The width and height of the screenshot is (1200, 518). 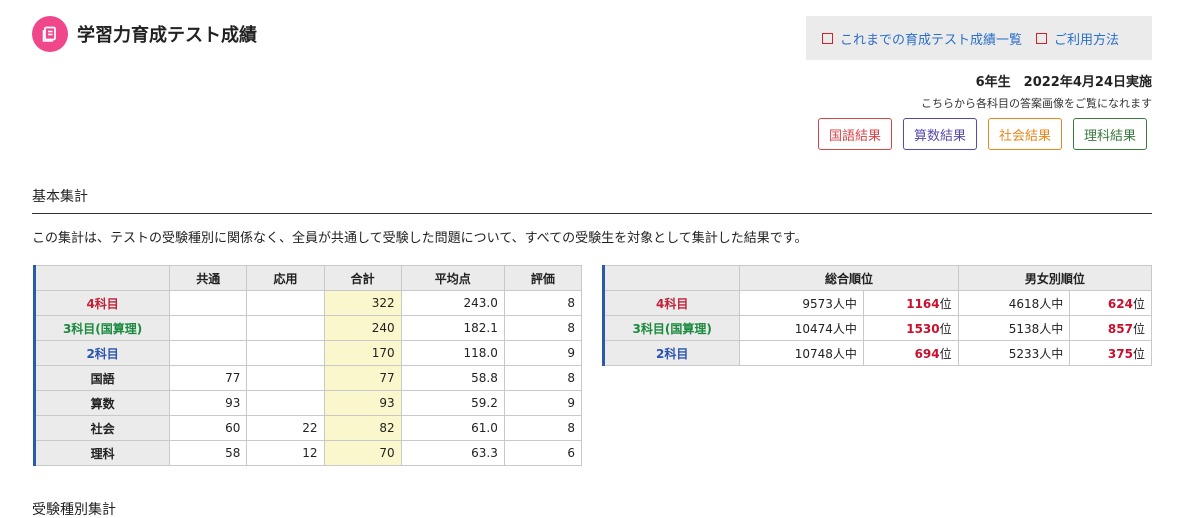 I want to click on gender-total: 5233人中, so click(x=1014, y=353).